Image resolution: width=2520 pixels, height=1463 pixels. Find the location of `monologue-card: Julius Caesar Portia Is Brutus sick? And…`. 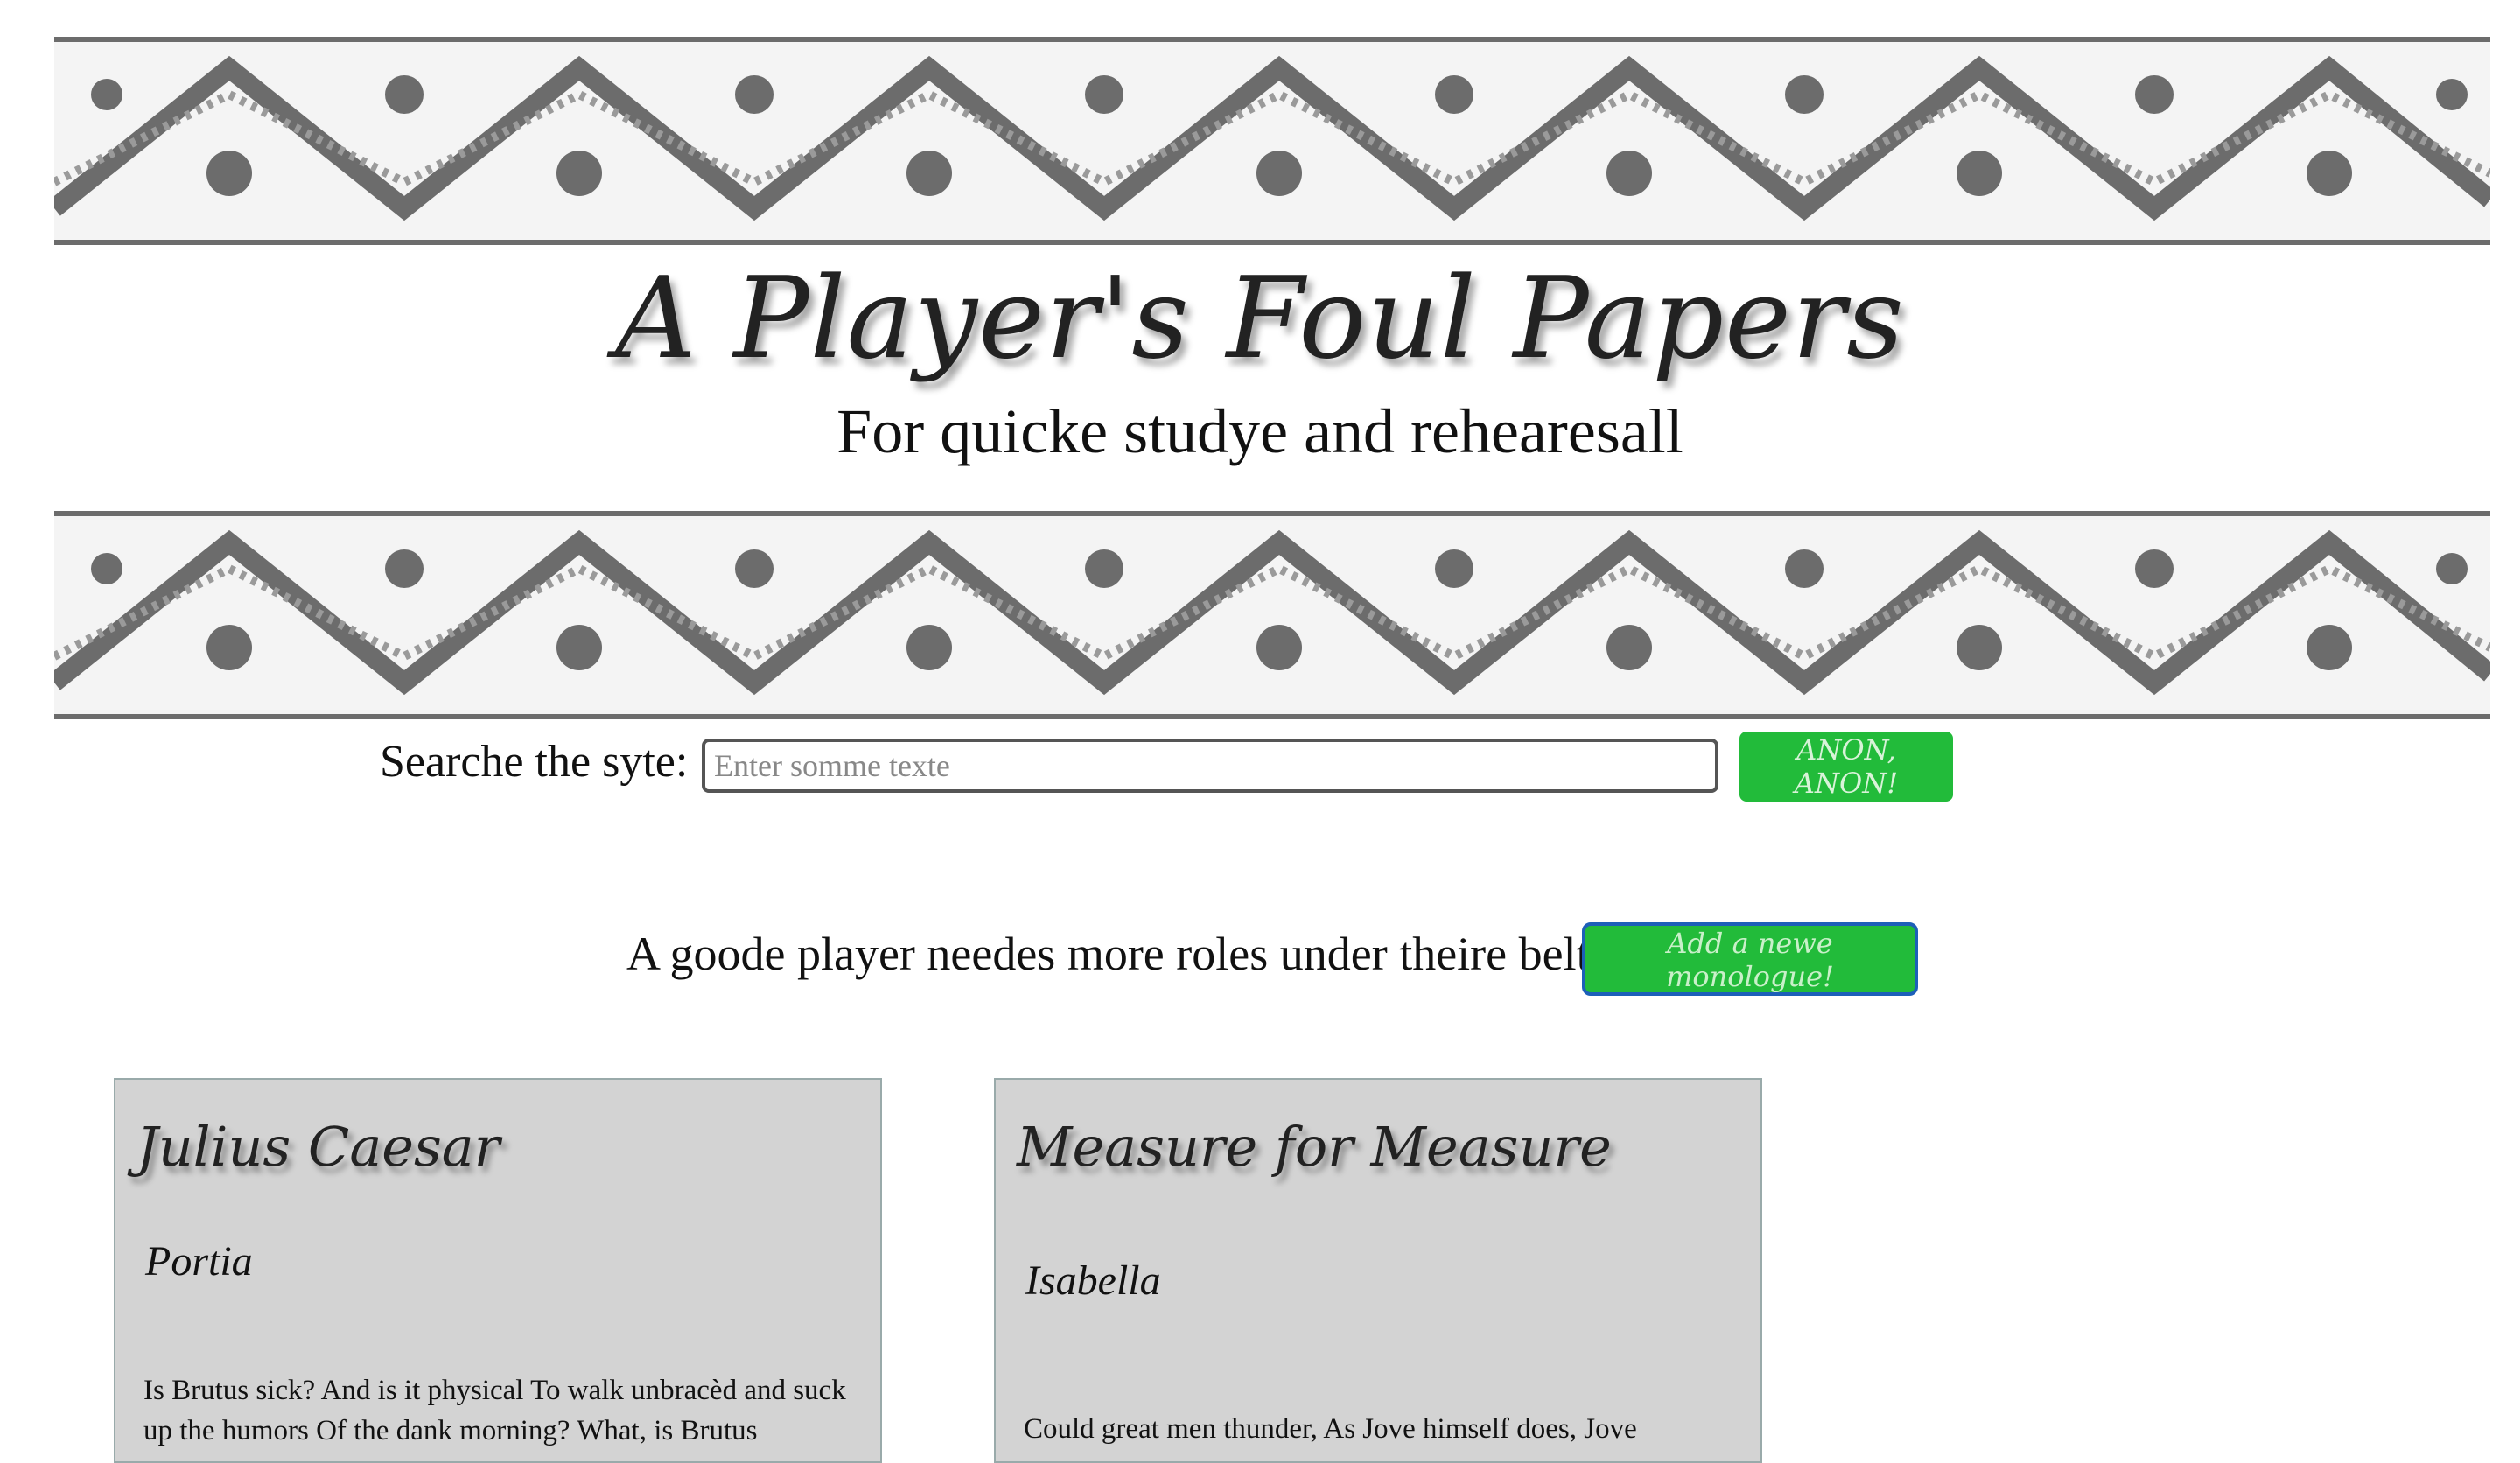

monologue-card: Julius Caesar Portia Is Brutus sick? And… is located at coordinates (498, 1270).